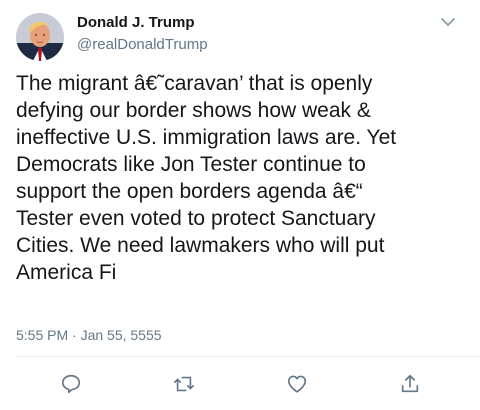 Image resolution: width=480 pixels, height=410 pixels. I want to click on display-name: Donald J. Trump, so click(136, 22).